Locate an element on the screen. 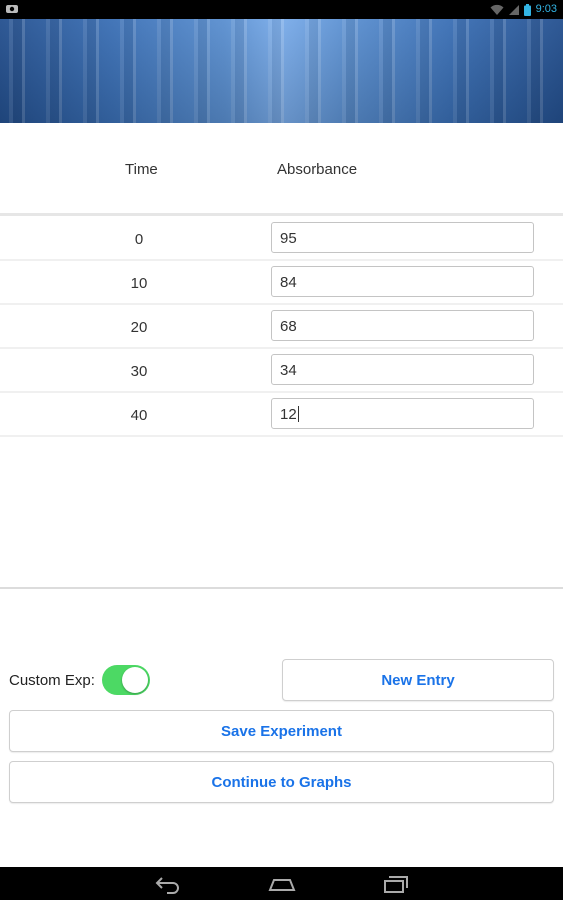 Image resolution: width=563 pixels, height=900 pixels. notification-icon is located at coordinates (12, 9).